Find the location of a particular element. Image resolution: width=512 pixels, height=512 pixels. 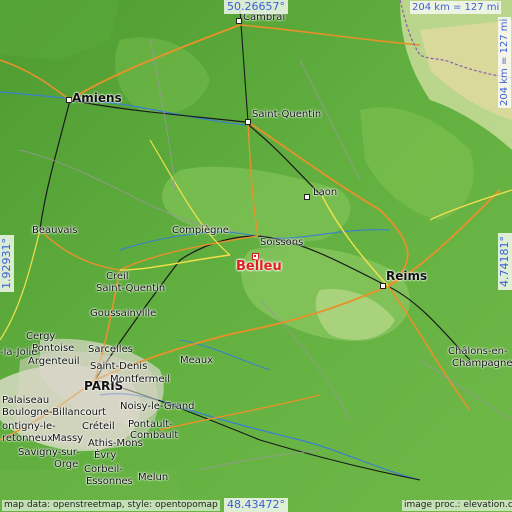

place-label-champagne: Champagne is located at coordinates (482, 363).